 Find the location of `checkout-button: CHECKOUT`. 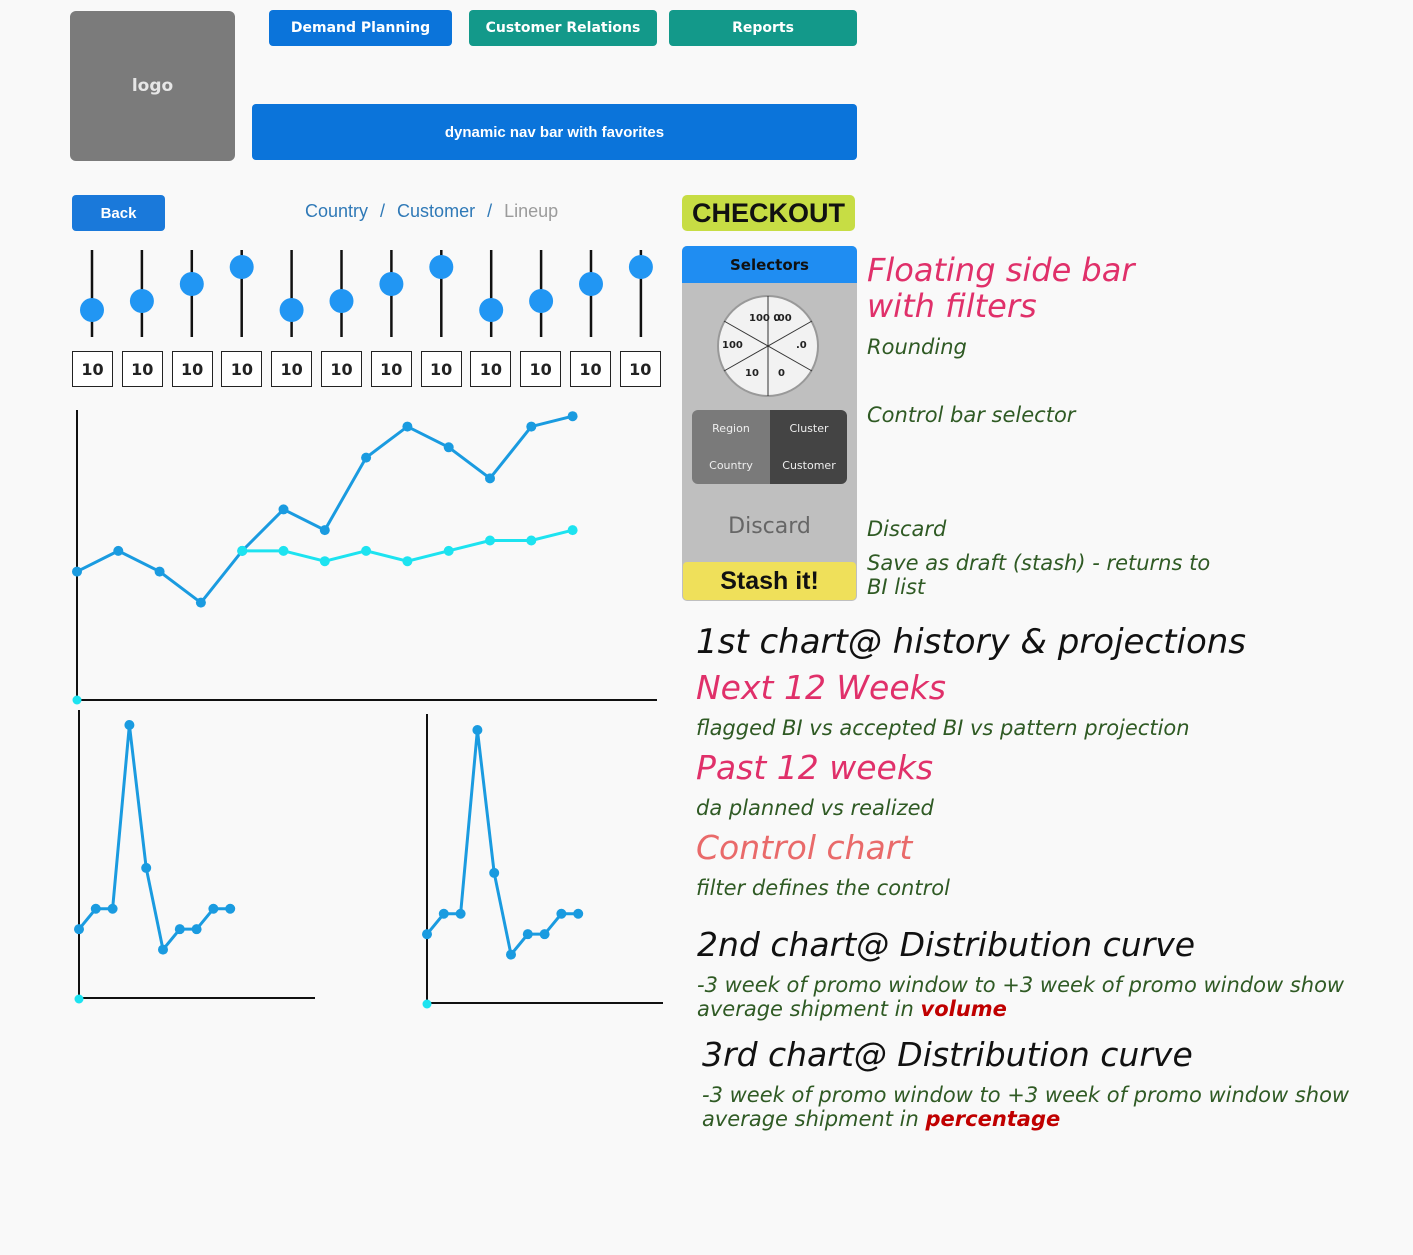

checkout-button: CHECKOUT is located at coordinates (768, 213).